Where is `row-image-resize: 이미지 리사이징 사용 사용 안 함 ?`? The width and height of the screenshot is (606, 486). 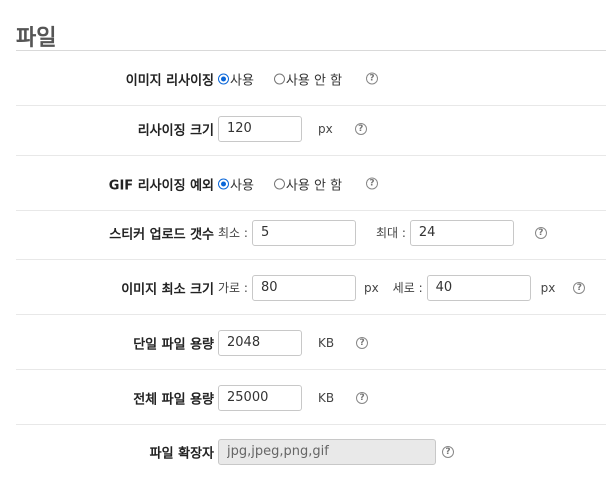
row-image-resize: 이미지 리사이징 사용 사용 안 함 ? is located at coordinates (311, 78).